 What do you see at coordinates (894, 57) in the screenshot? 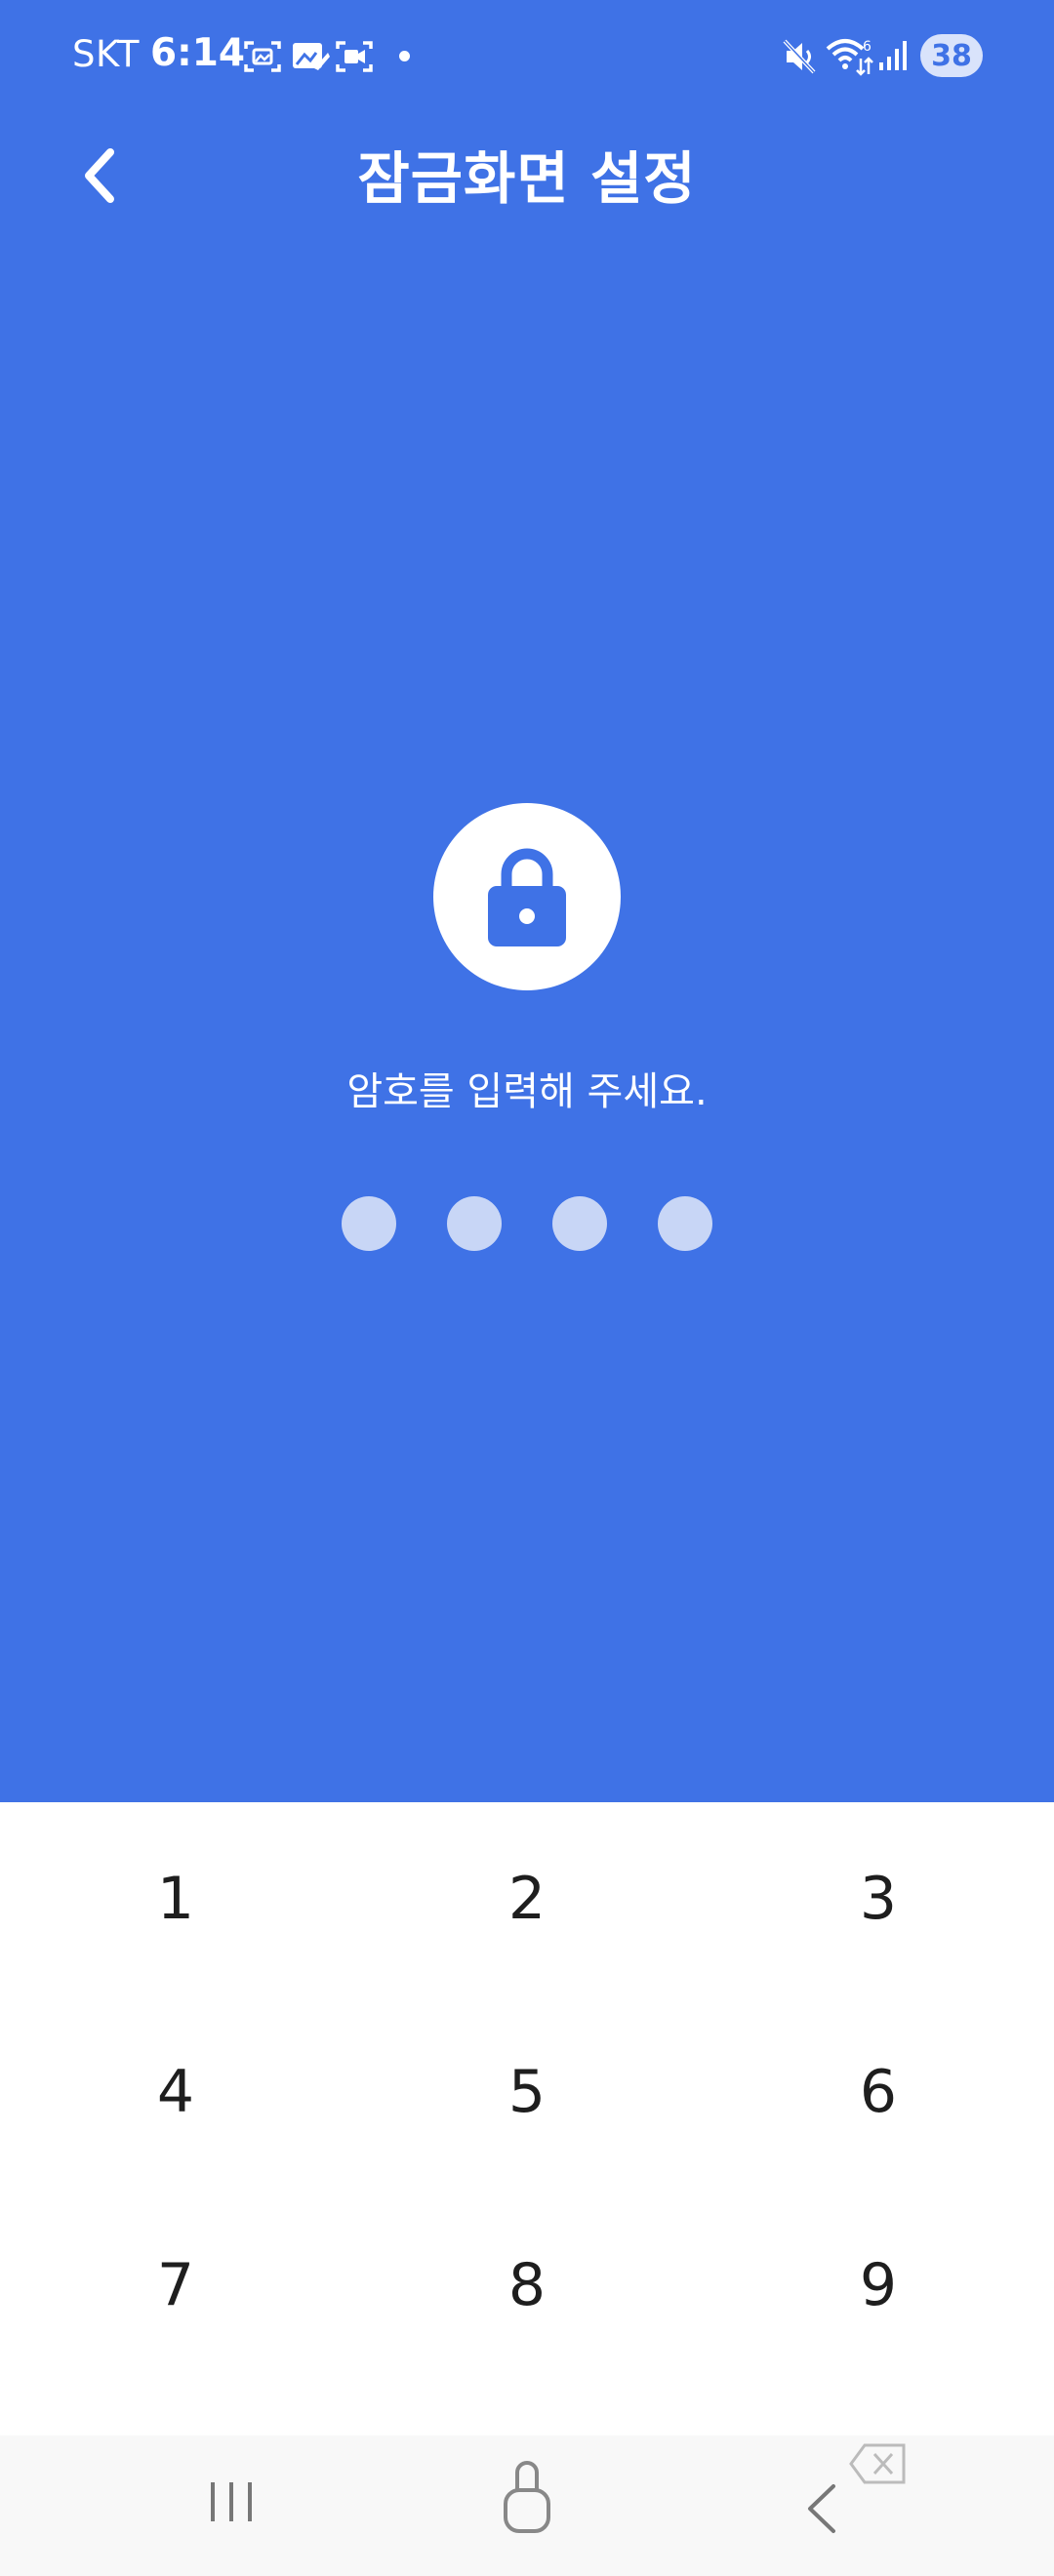
I see `signal-icon` at bounding box center [894, 57].